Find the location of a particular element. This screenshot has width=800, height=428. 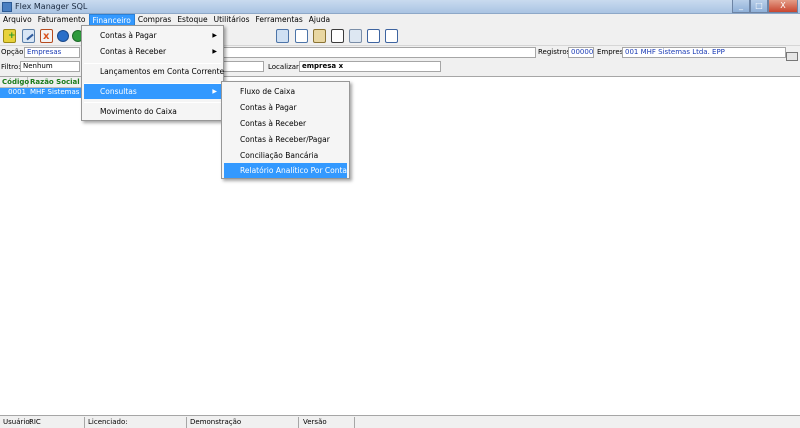

option-extension is located at coordinates (378, 52).